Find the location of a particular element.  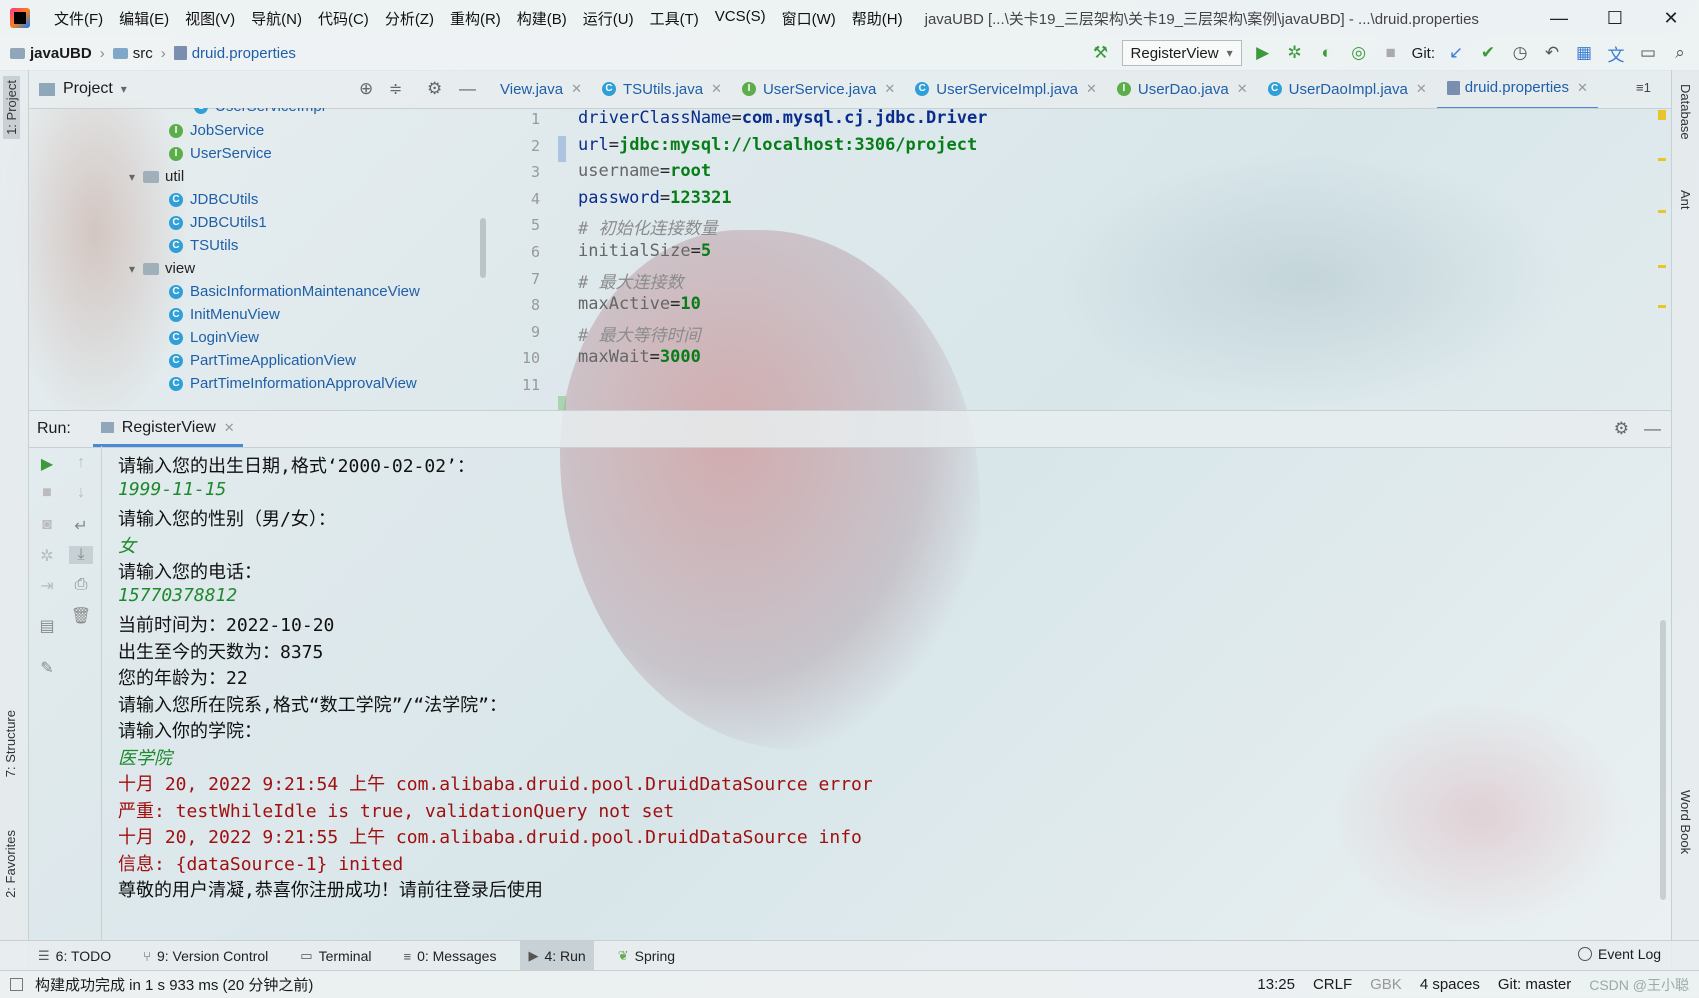

file-encoding: GBK is located at coordinates (1386, 984).